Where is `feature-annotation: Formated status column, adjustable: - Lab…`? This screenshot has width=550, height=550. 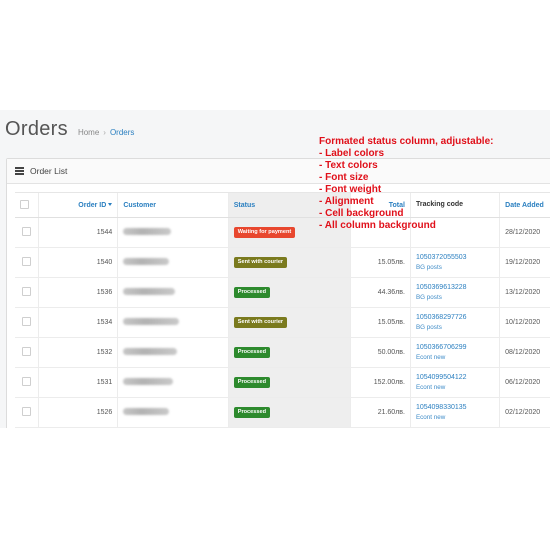 feature-annotation: Formated status column, adjustable: - Lab… is located at coordinates (406, 184).